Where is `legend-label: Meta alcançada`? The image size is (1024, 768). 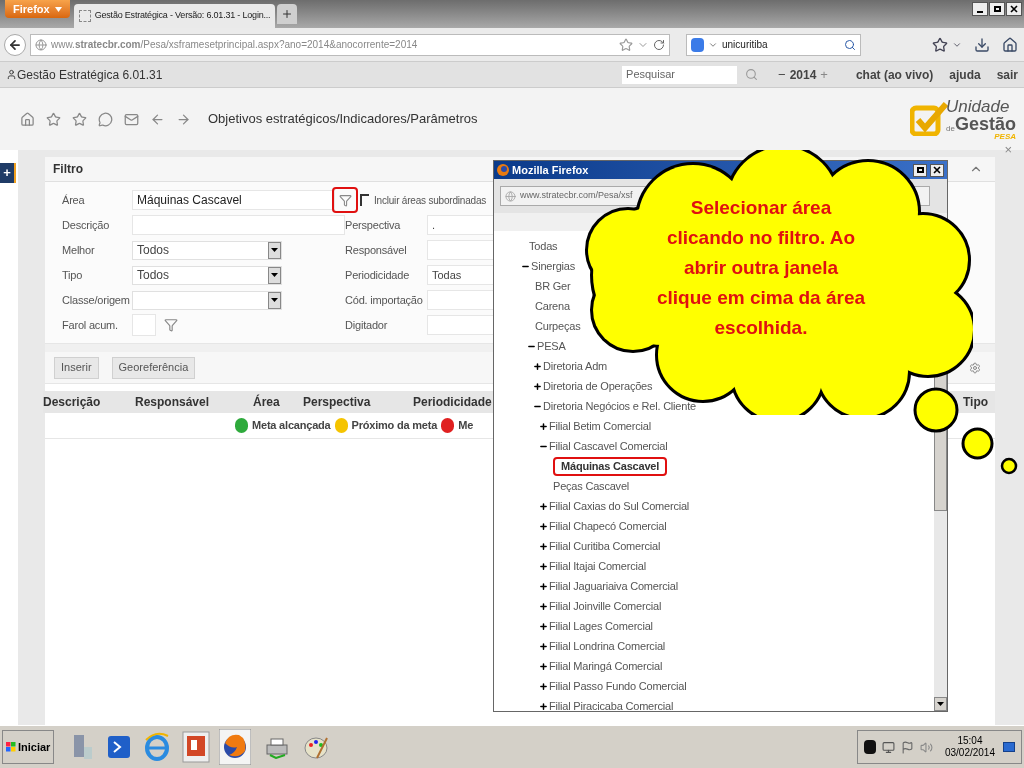 legend-label: Meta alcançada is located at coordinates (291, 426).